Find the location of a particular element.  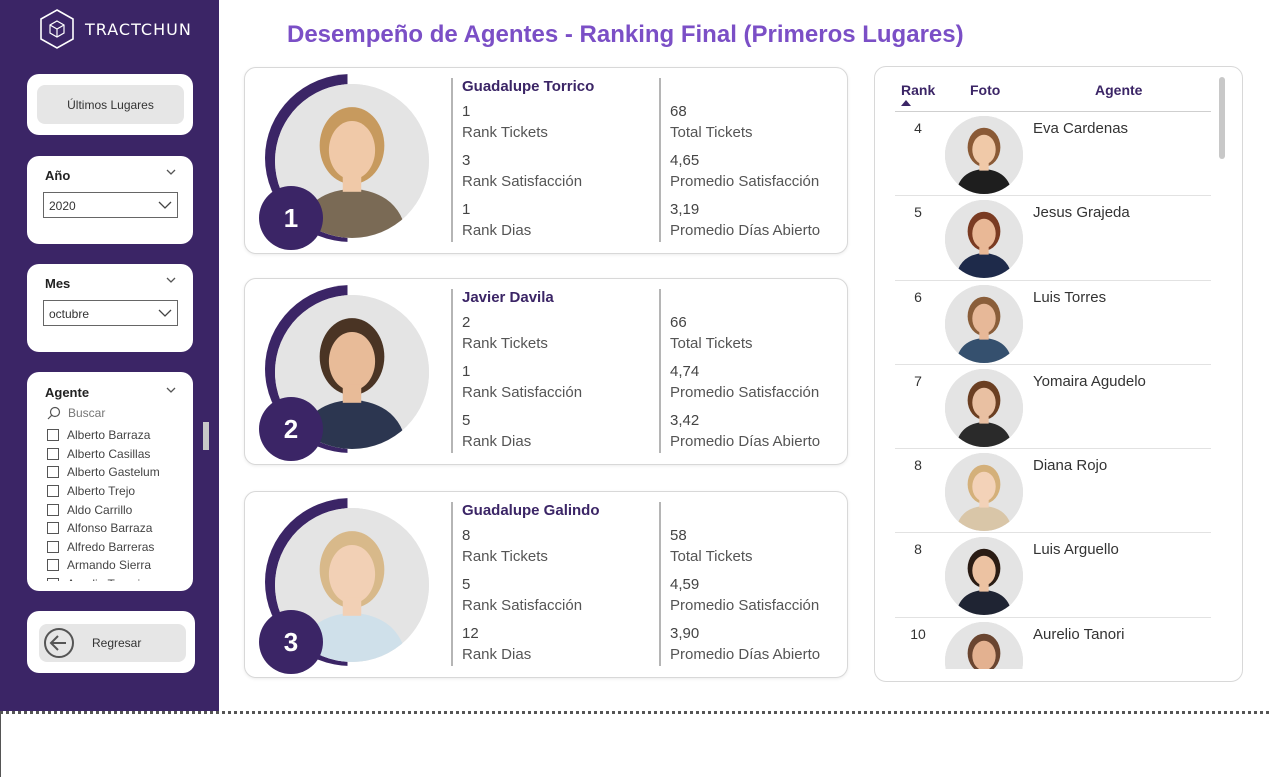

table-row: 6 Luis Torres is located at coordinates (1053, 323).